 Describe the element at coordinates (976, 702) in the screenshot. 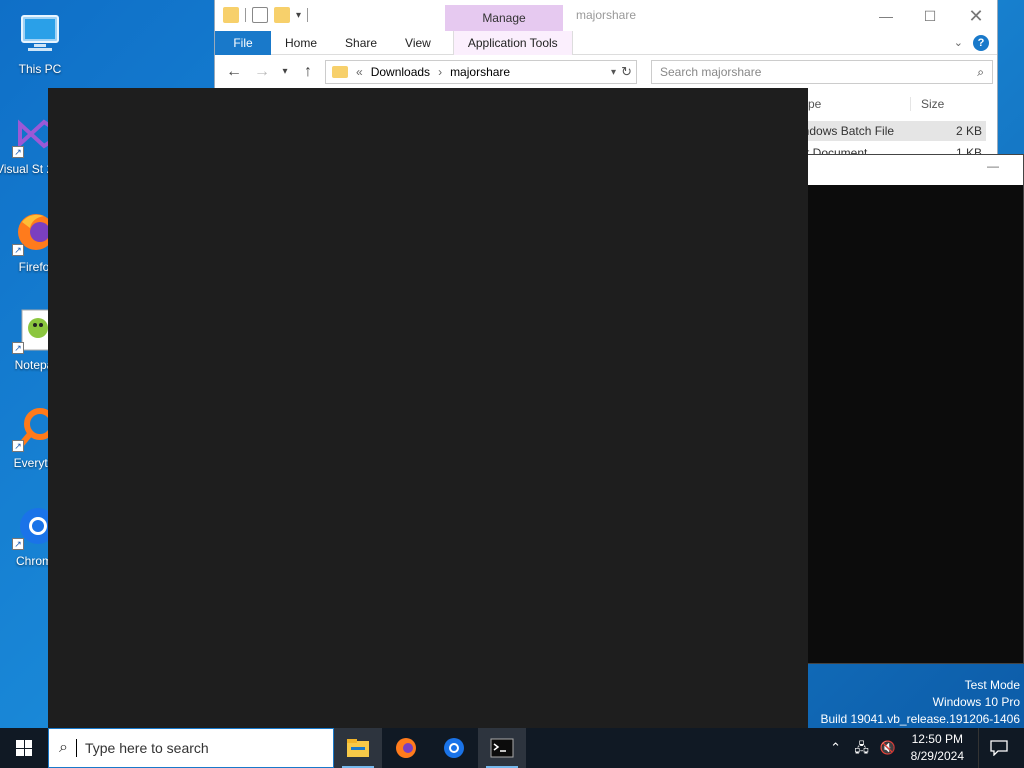

I see `watermark-line-2: Windows 10 Pro` at that location.